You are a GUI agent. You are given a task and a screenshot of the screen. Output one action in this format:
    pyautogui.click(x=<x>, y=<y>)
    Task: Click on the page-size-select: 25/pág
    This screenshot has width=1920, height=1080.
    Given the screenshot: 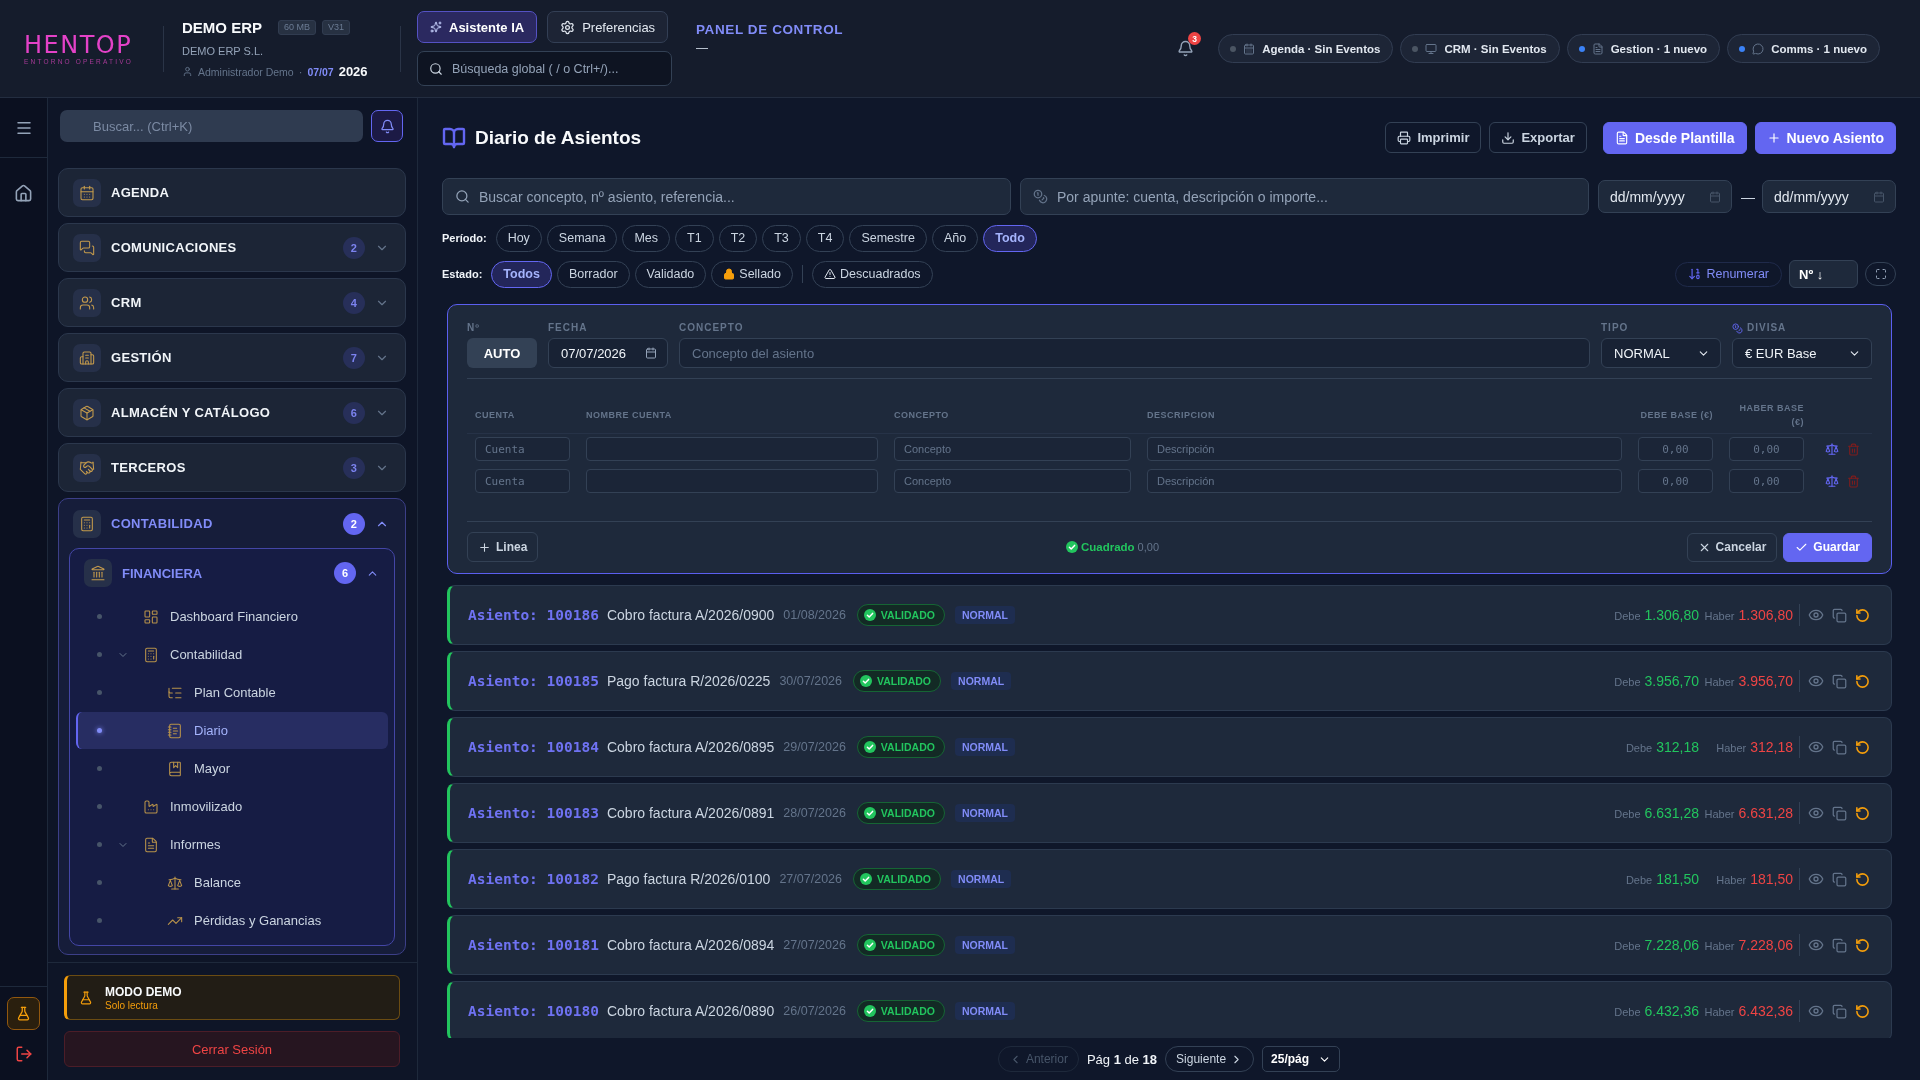 What is the action you would take?
    pyautogui.click(x=1301, y=1059)
    